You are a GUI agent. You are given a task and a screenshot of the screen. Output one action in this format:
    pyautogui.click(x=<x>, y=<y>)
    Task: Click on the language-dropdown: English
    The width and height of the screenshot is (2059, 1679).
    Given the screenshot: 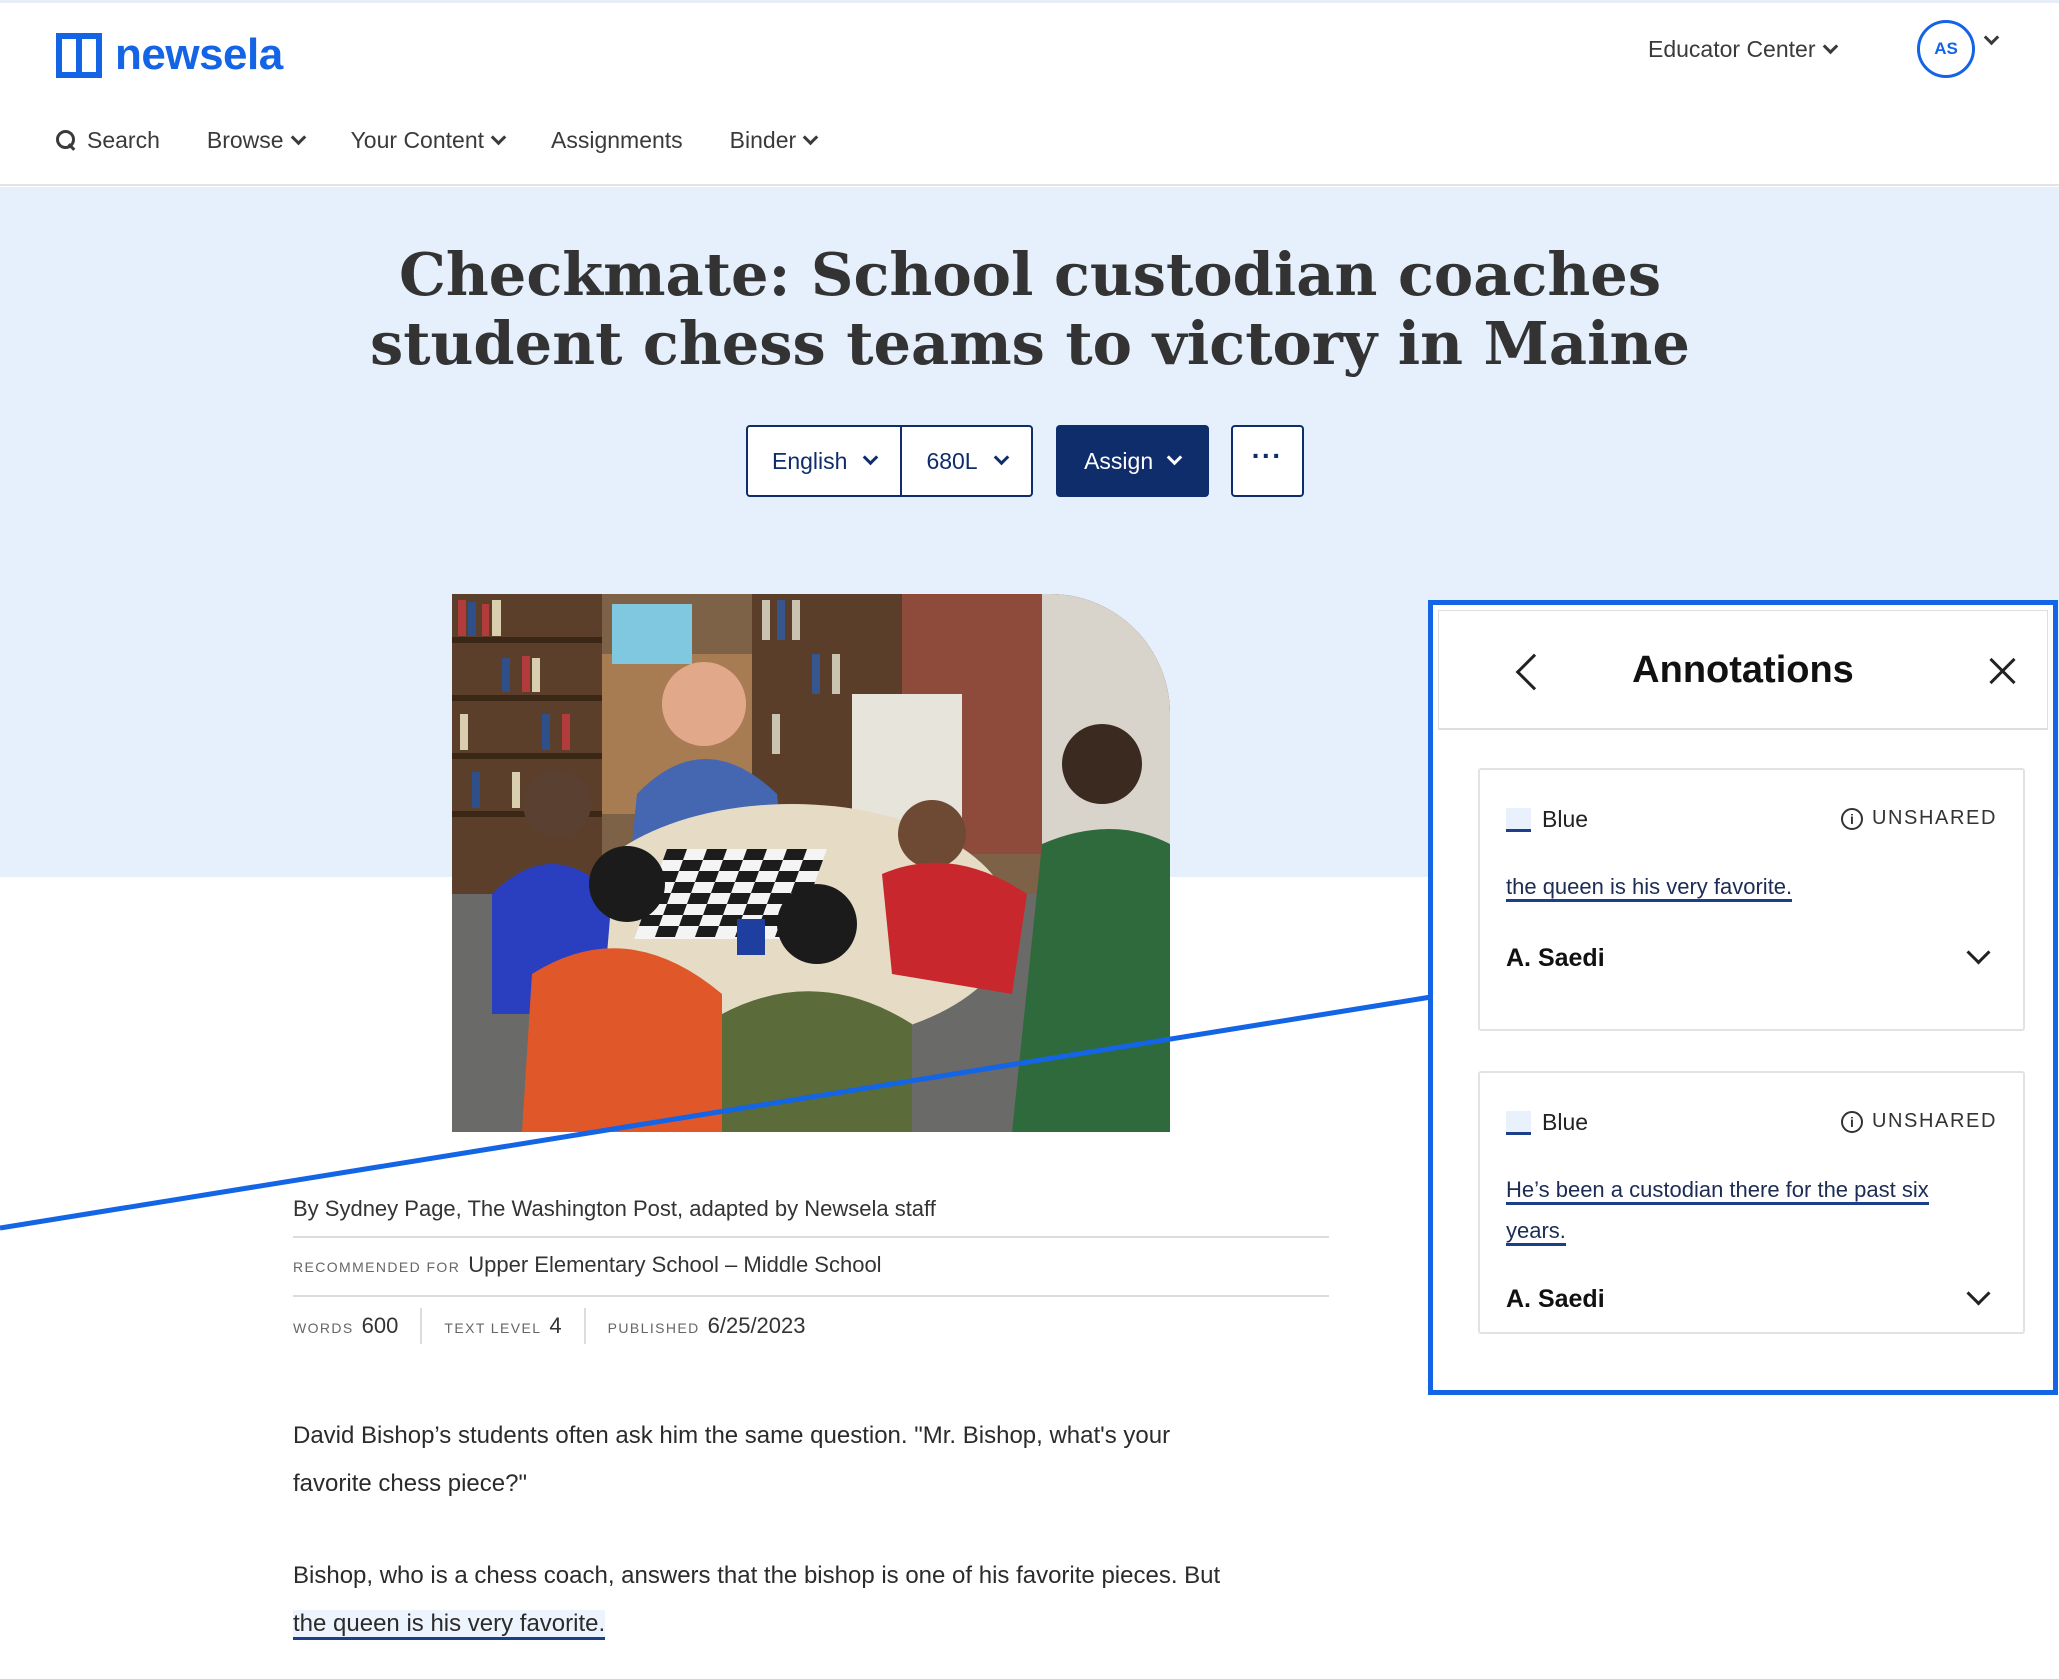 What is the action you would take?
    pyautogui.click(x=824, y=461)
    